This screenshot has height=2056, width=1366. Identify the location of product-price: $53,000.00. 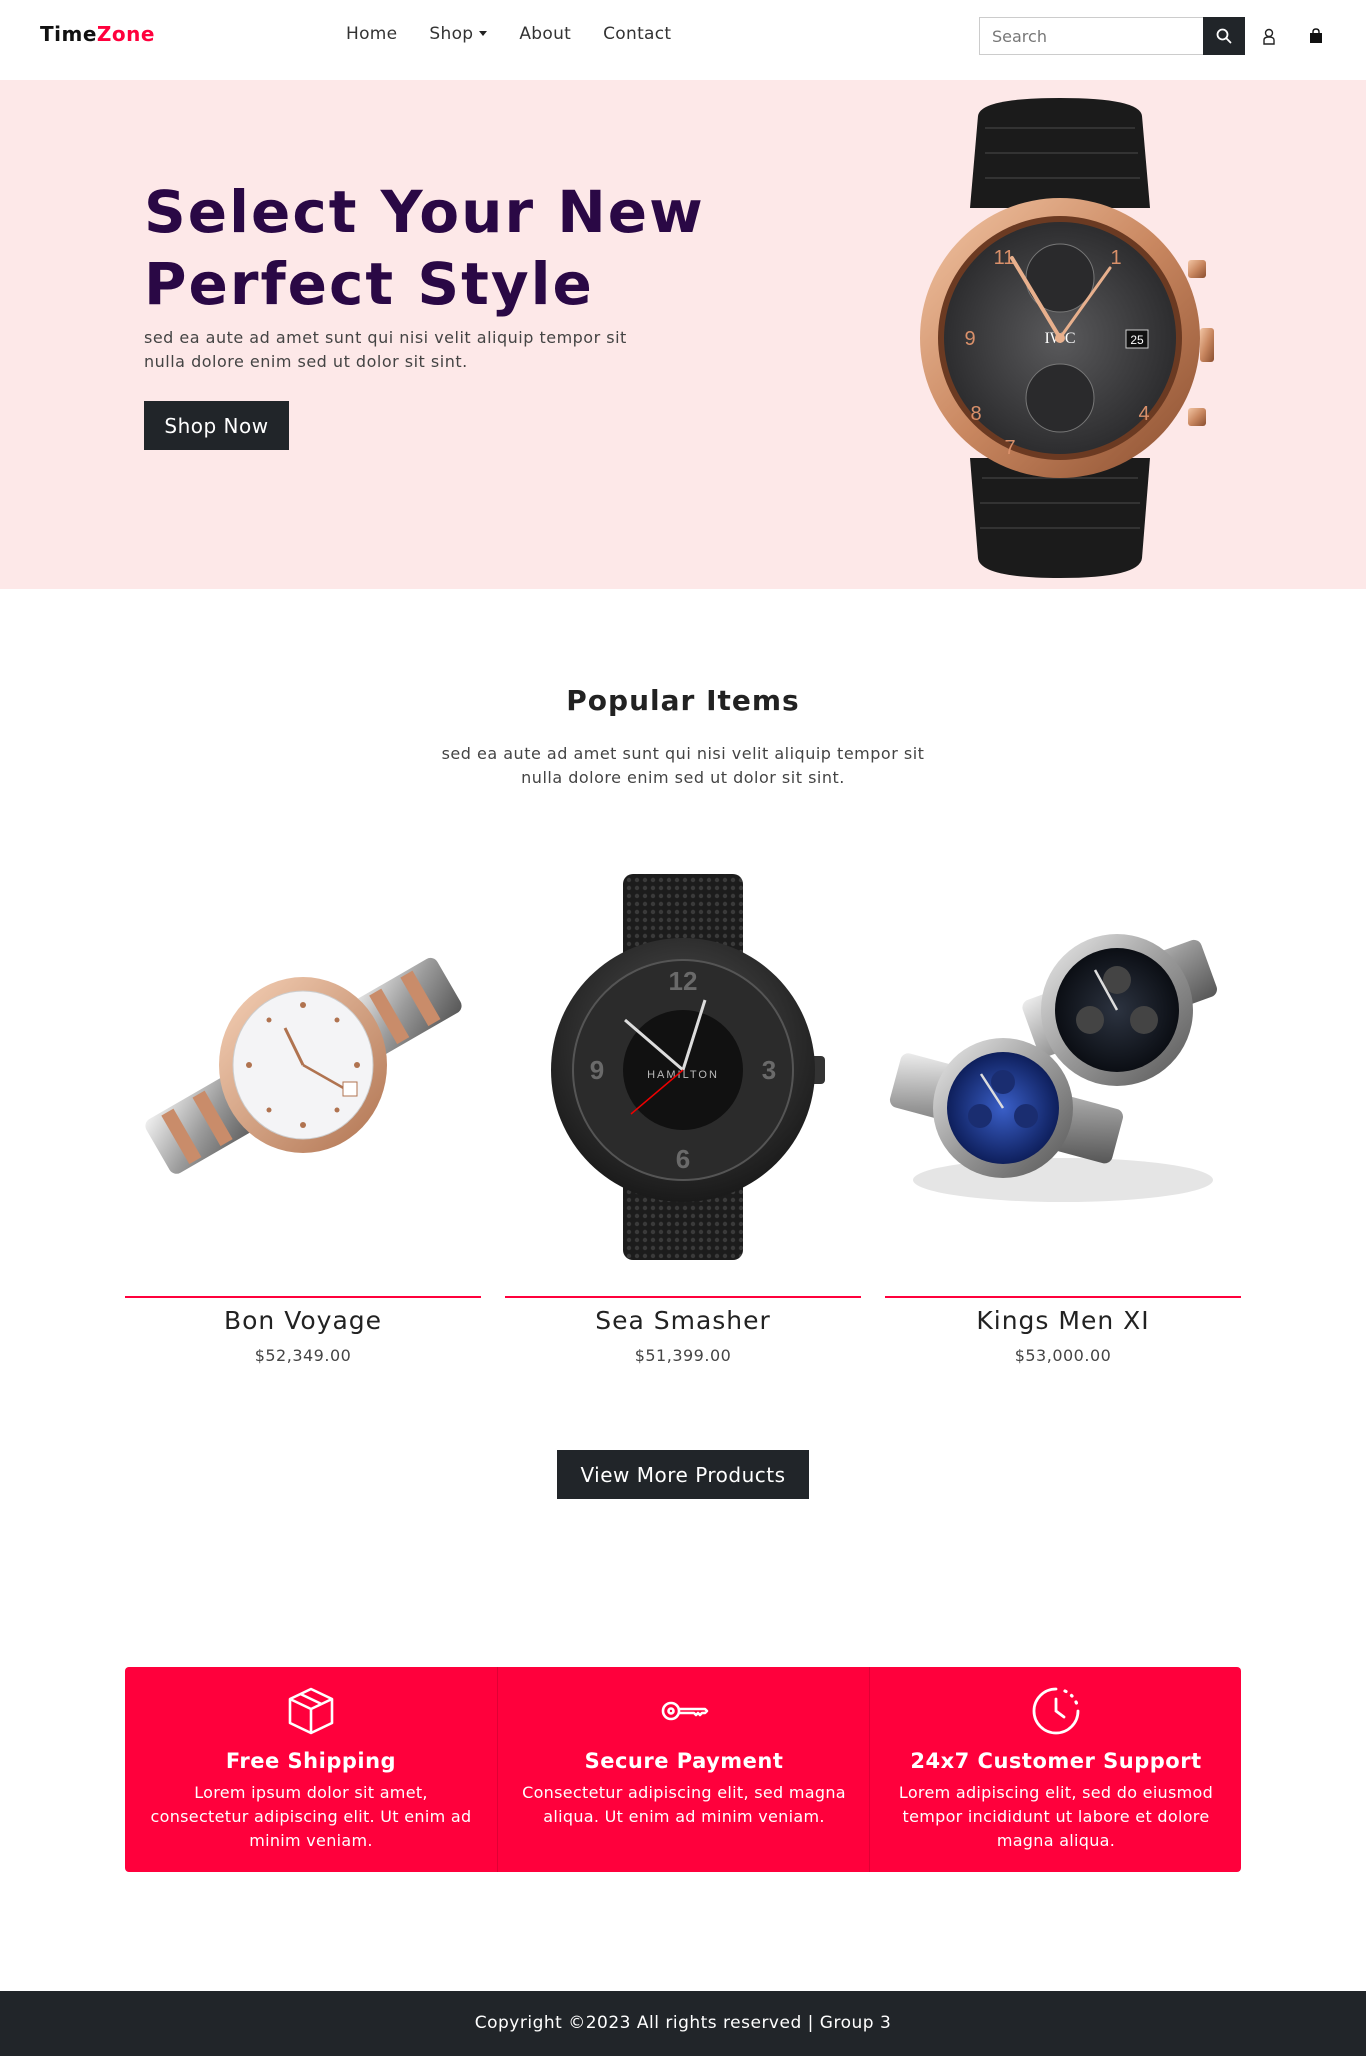
(1063, 1355).